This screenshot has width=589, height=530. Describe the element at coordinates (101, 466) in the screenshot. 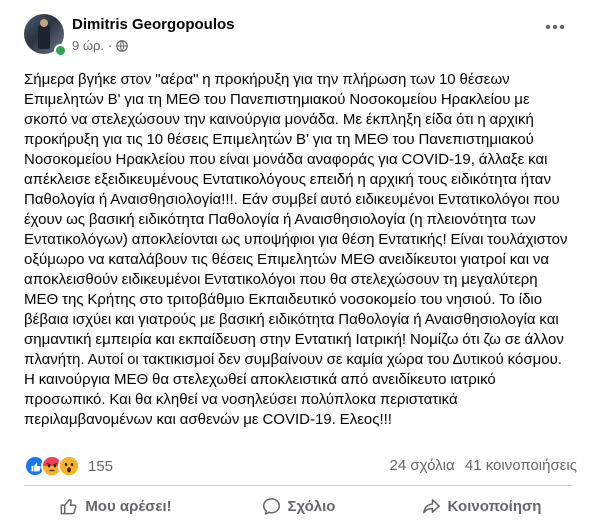

I see `reactions-count: 155` at that location.